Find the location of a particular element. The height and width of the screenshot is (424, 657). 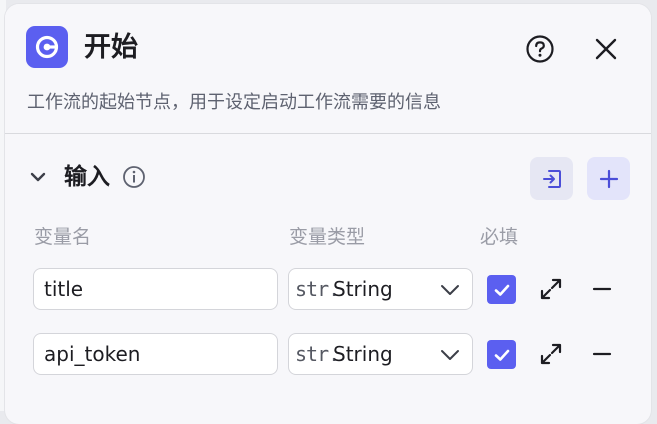

info-icon is located at coordinates (134, 177).